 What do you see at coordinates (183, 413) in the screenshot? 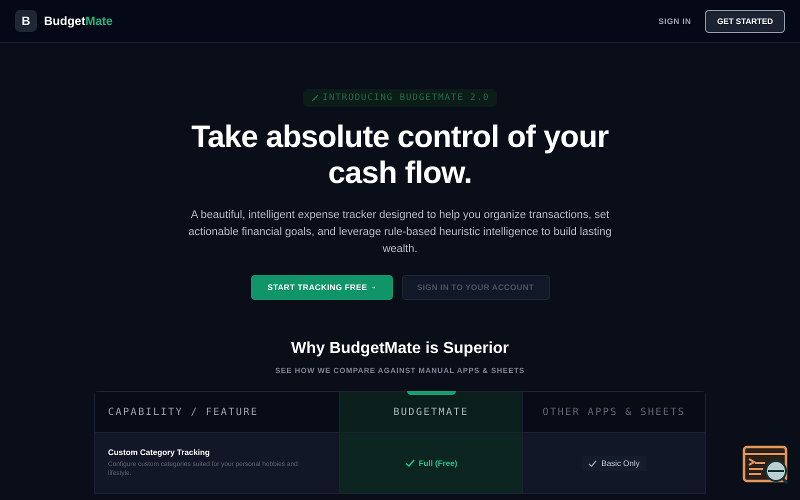
I see `column-header: CAPABILITY / FEATURE` at bounding box center [183, 413].